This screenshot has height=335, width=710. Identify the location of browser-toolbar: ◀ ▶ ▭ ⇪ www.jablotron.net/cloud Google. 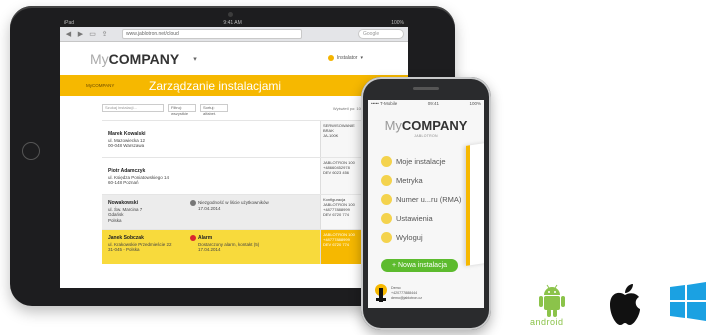
(234, 34).